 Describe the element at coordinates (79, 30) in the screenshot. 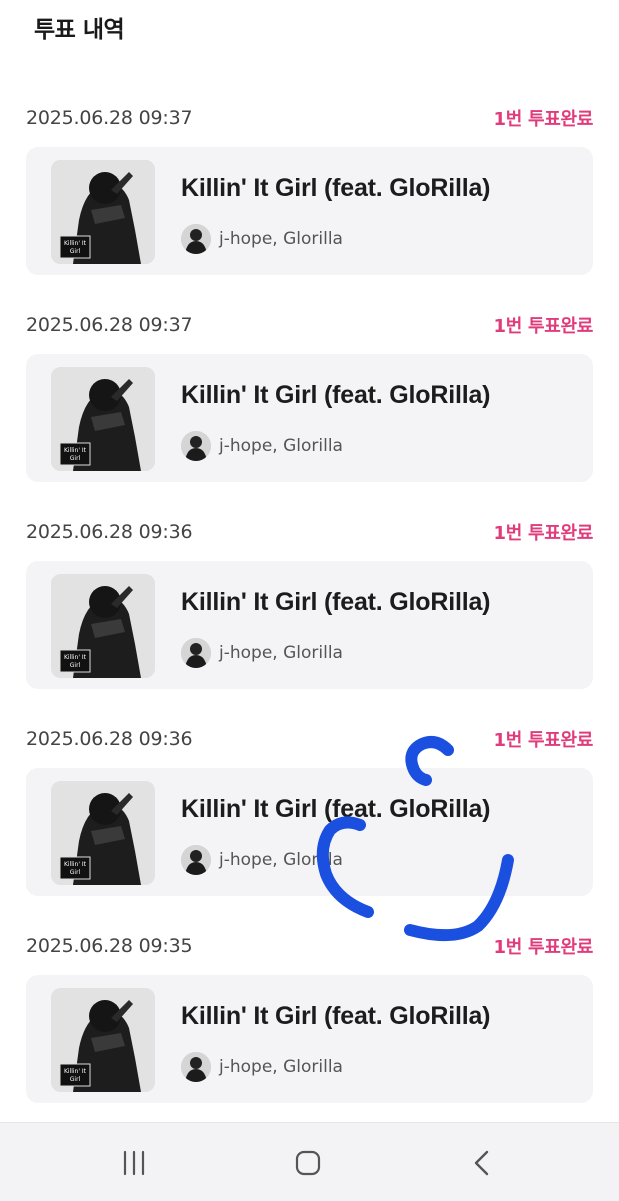

I see `page-title: 투표 내역` at that location.